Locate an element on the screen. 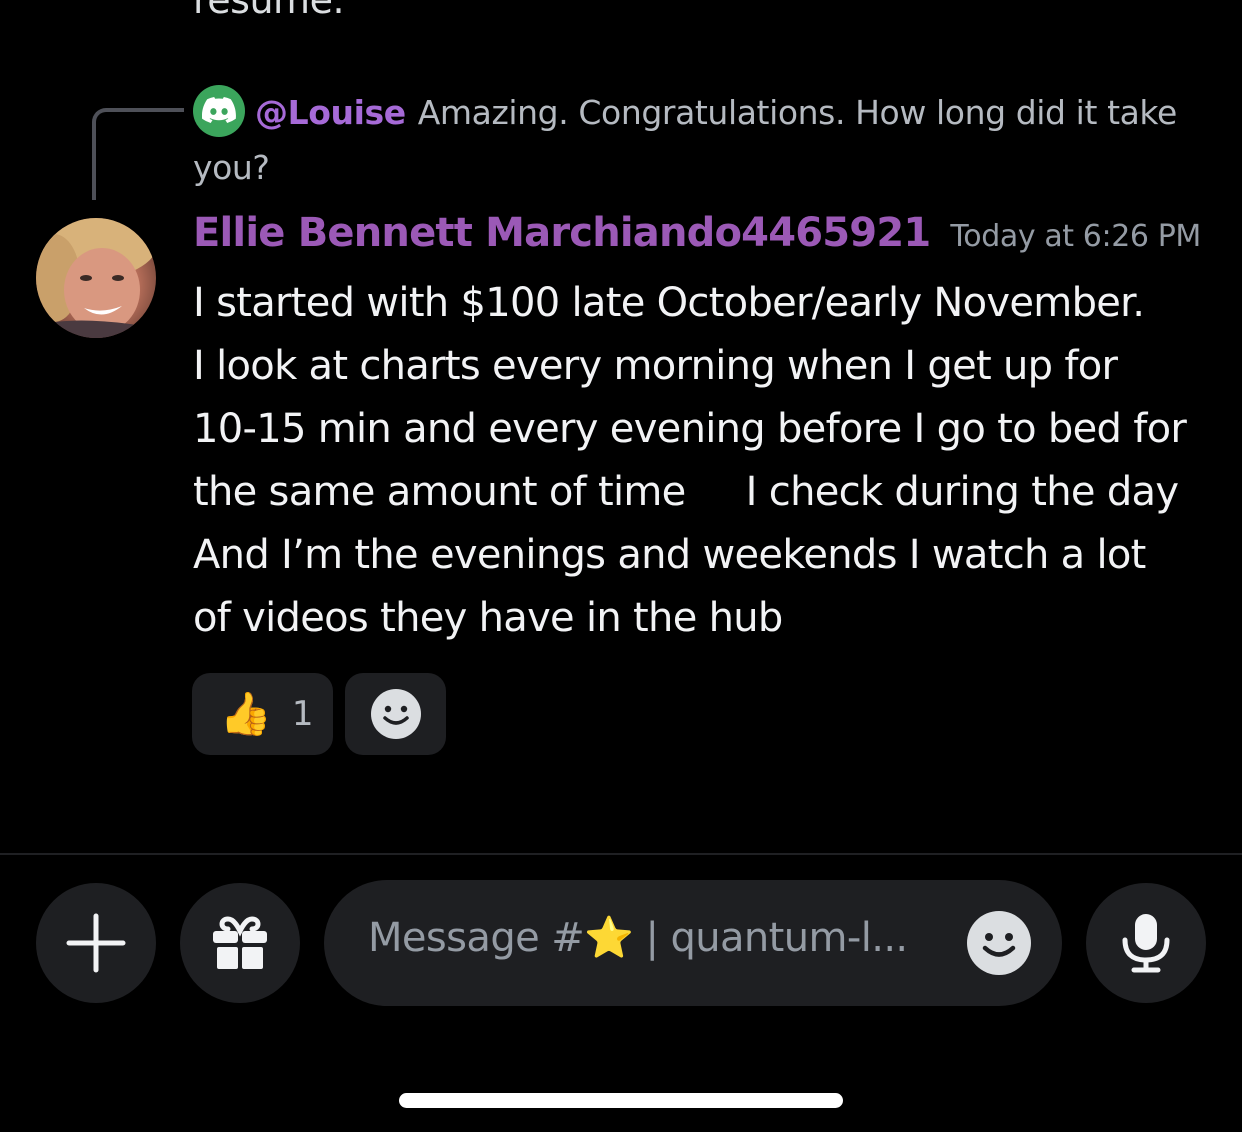 The width and height of the screenshot is (1242, 1132). reactions-bar: 👍 1 is located at coordinates (319, 714).